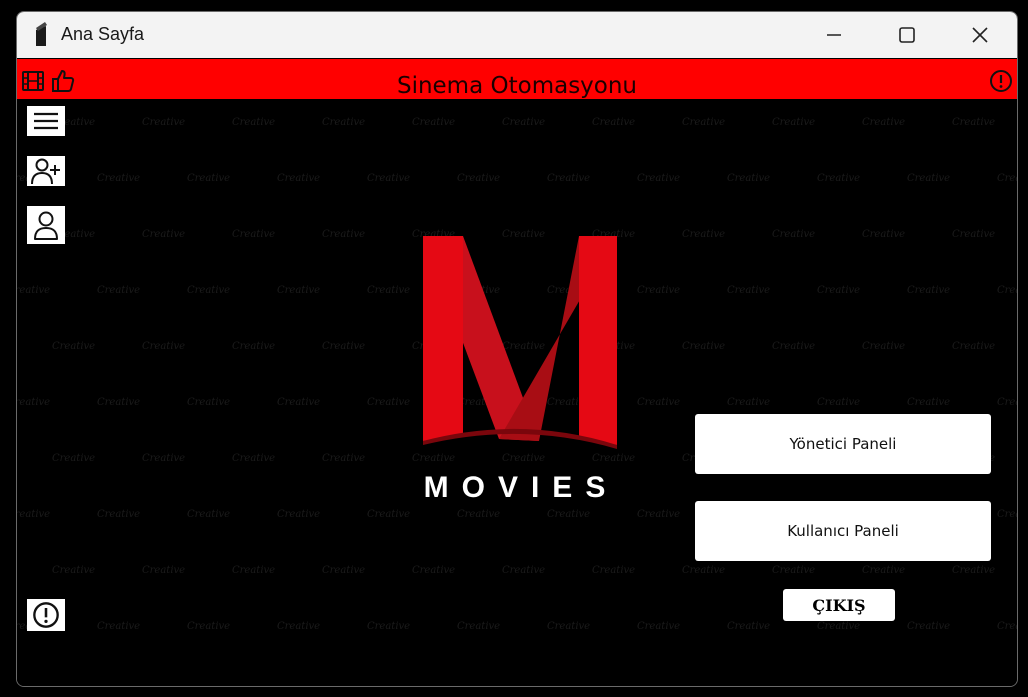  What do you see at coordinates (46, 615) in the screenshot?
I see `sidebar-item-info` at bounding box center [46, 615].